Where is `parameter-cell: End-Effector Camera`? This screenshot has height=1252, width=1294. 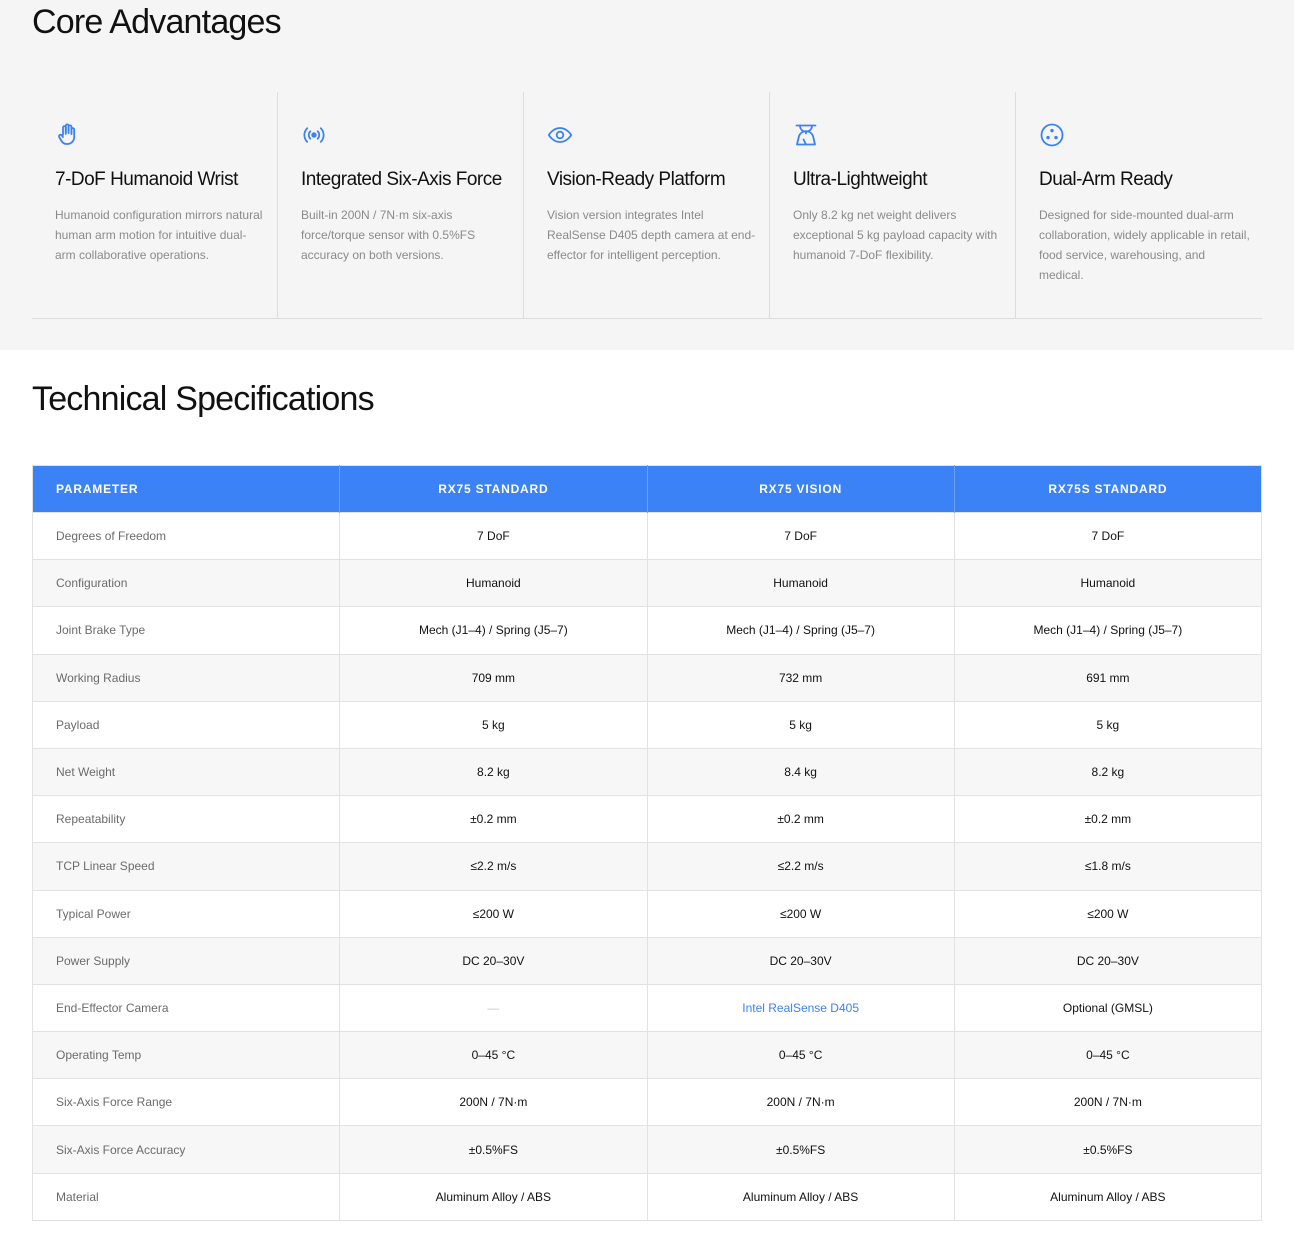 parameter-cell: End-Effector Camera is located at coordinates (186, 1007).